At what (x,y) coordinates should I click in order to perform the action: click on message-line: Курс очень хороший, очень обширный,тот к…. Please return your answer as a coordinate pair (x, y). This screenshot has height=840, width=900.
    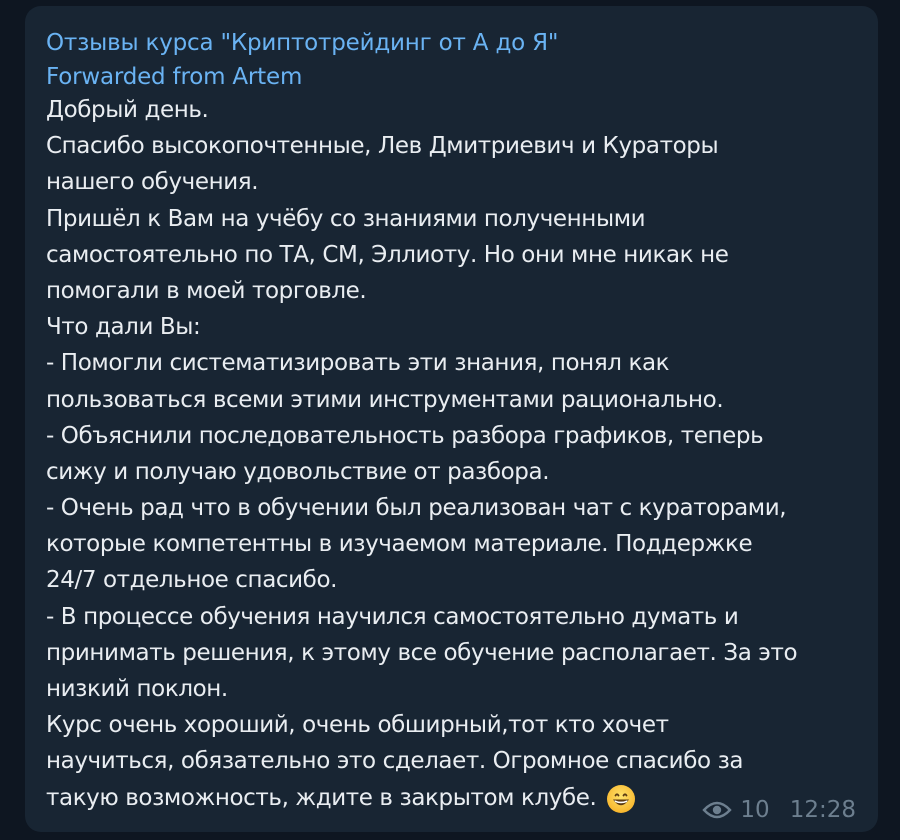
    Looking at the image, I should click on (357, 725).